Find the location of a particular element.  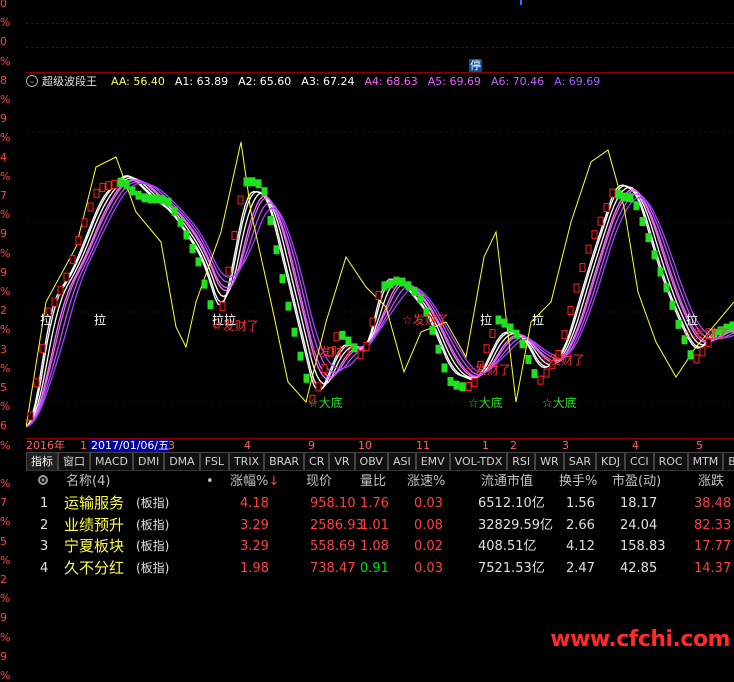

tab-指标: 指标 is located at coordinates (42, 461).